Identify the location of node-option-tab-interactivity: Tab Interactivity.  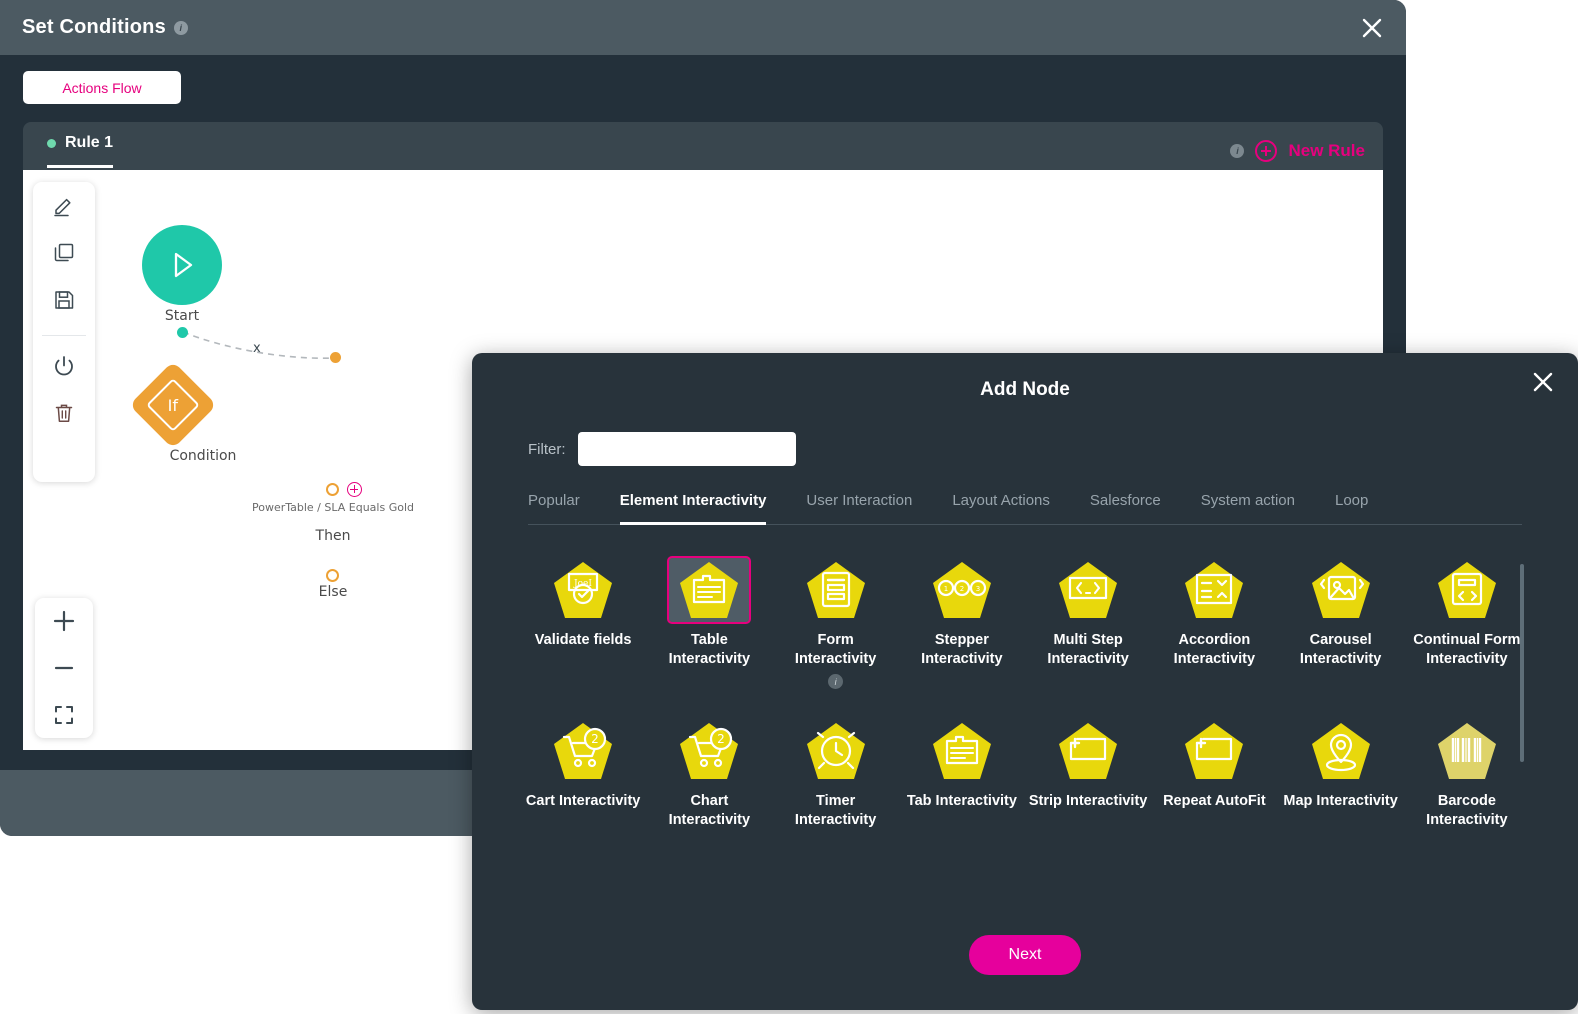
(962, 773).